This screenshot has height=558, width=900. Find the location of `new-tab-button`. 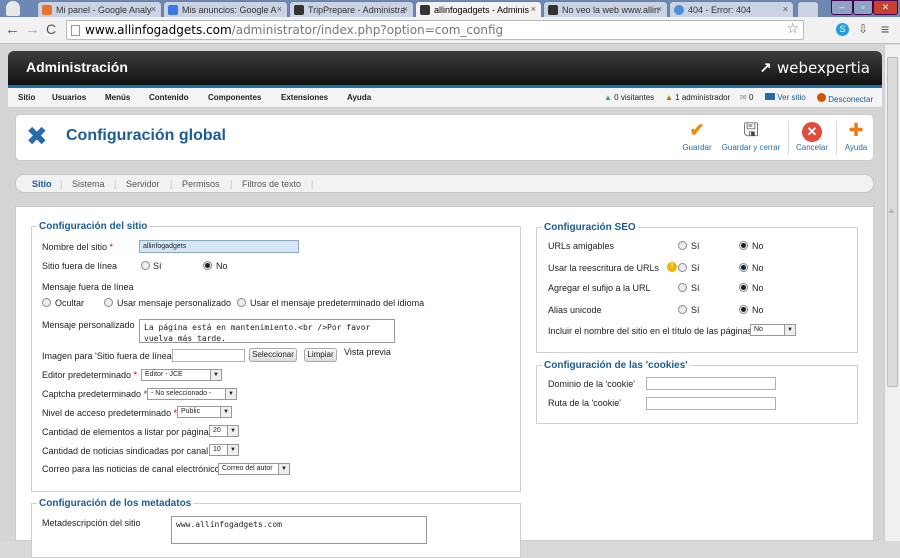

new-tab-button is located at coordinates (808, 9).